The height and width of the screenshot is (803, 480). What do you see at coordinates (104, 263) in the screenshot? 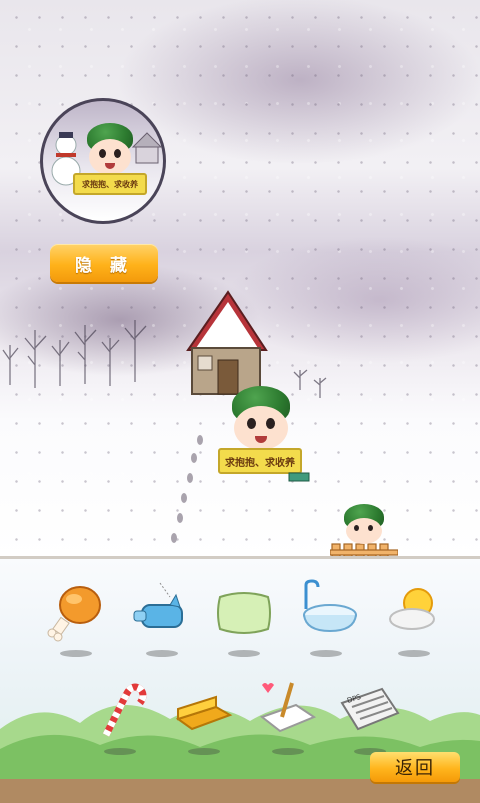
I see `hide-button: 隐 藏` at bounding box center [104, 263].